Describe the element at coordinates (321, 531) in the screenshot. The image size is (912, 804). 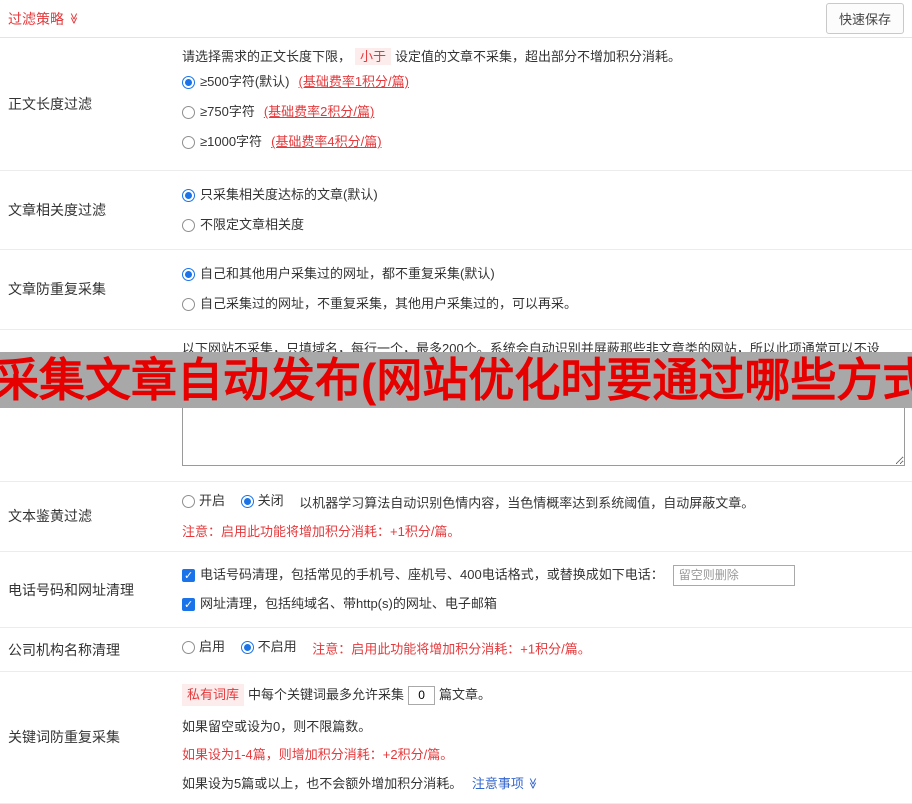
I see `porn-filter-fee-note: 注意：启用此功能将增加积分消耗：+1积分/篇。` at that location.